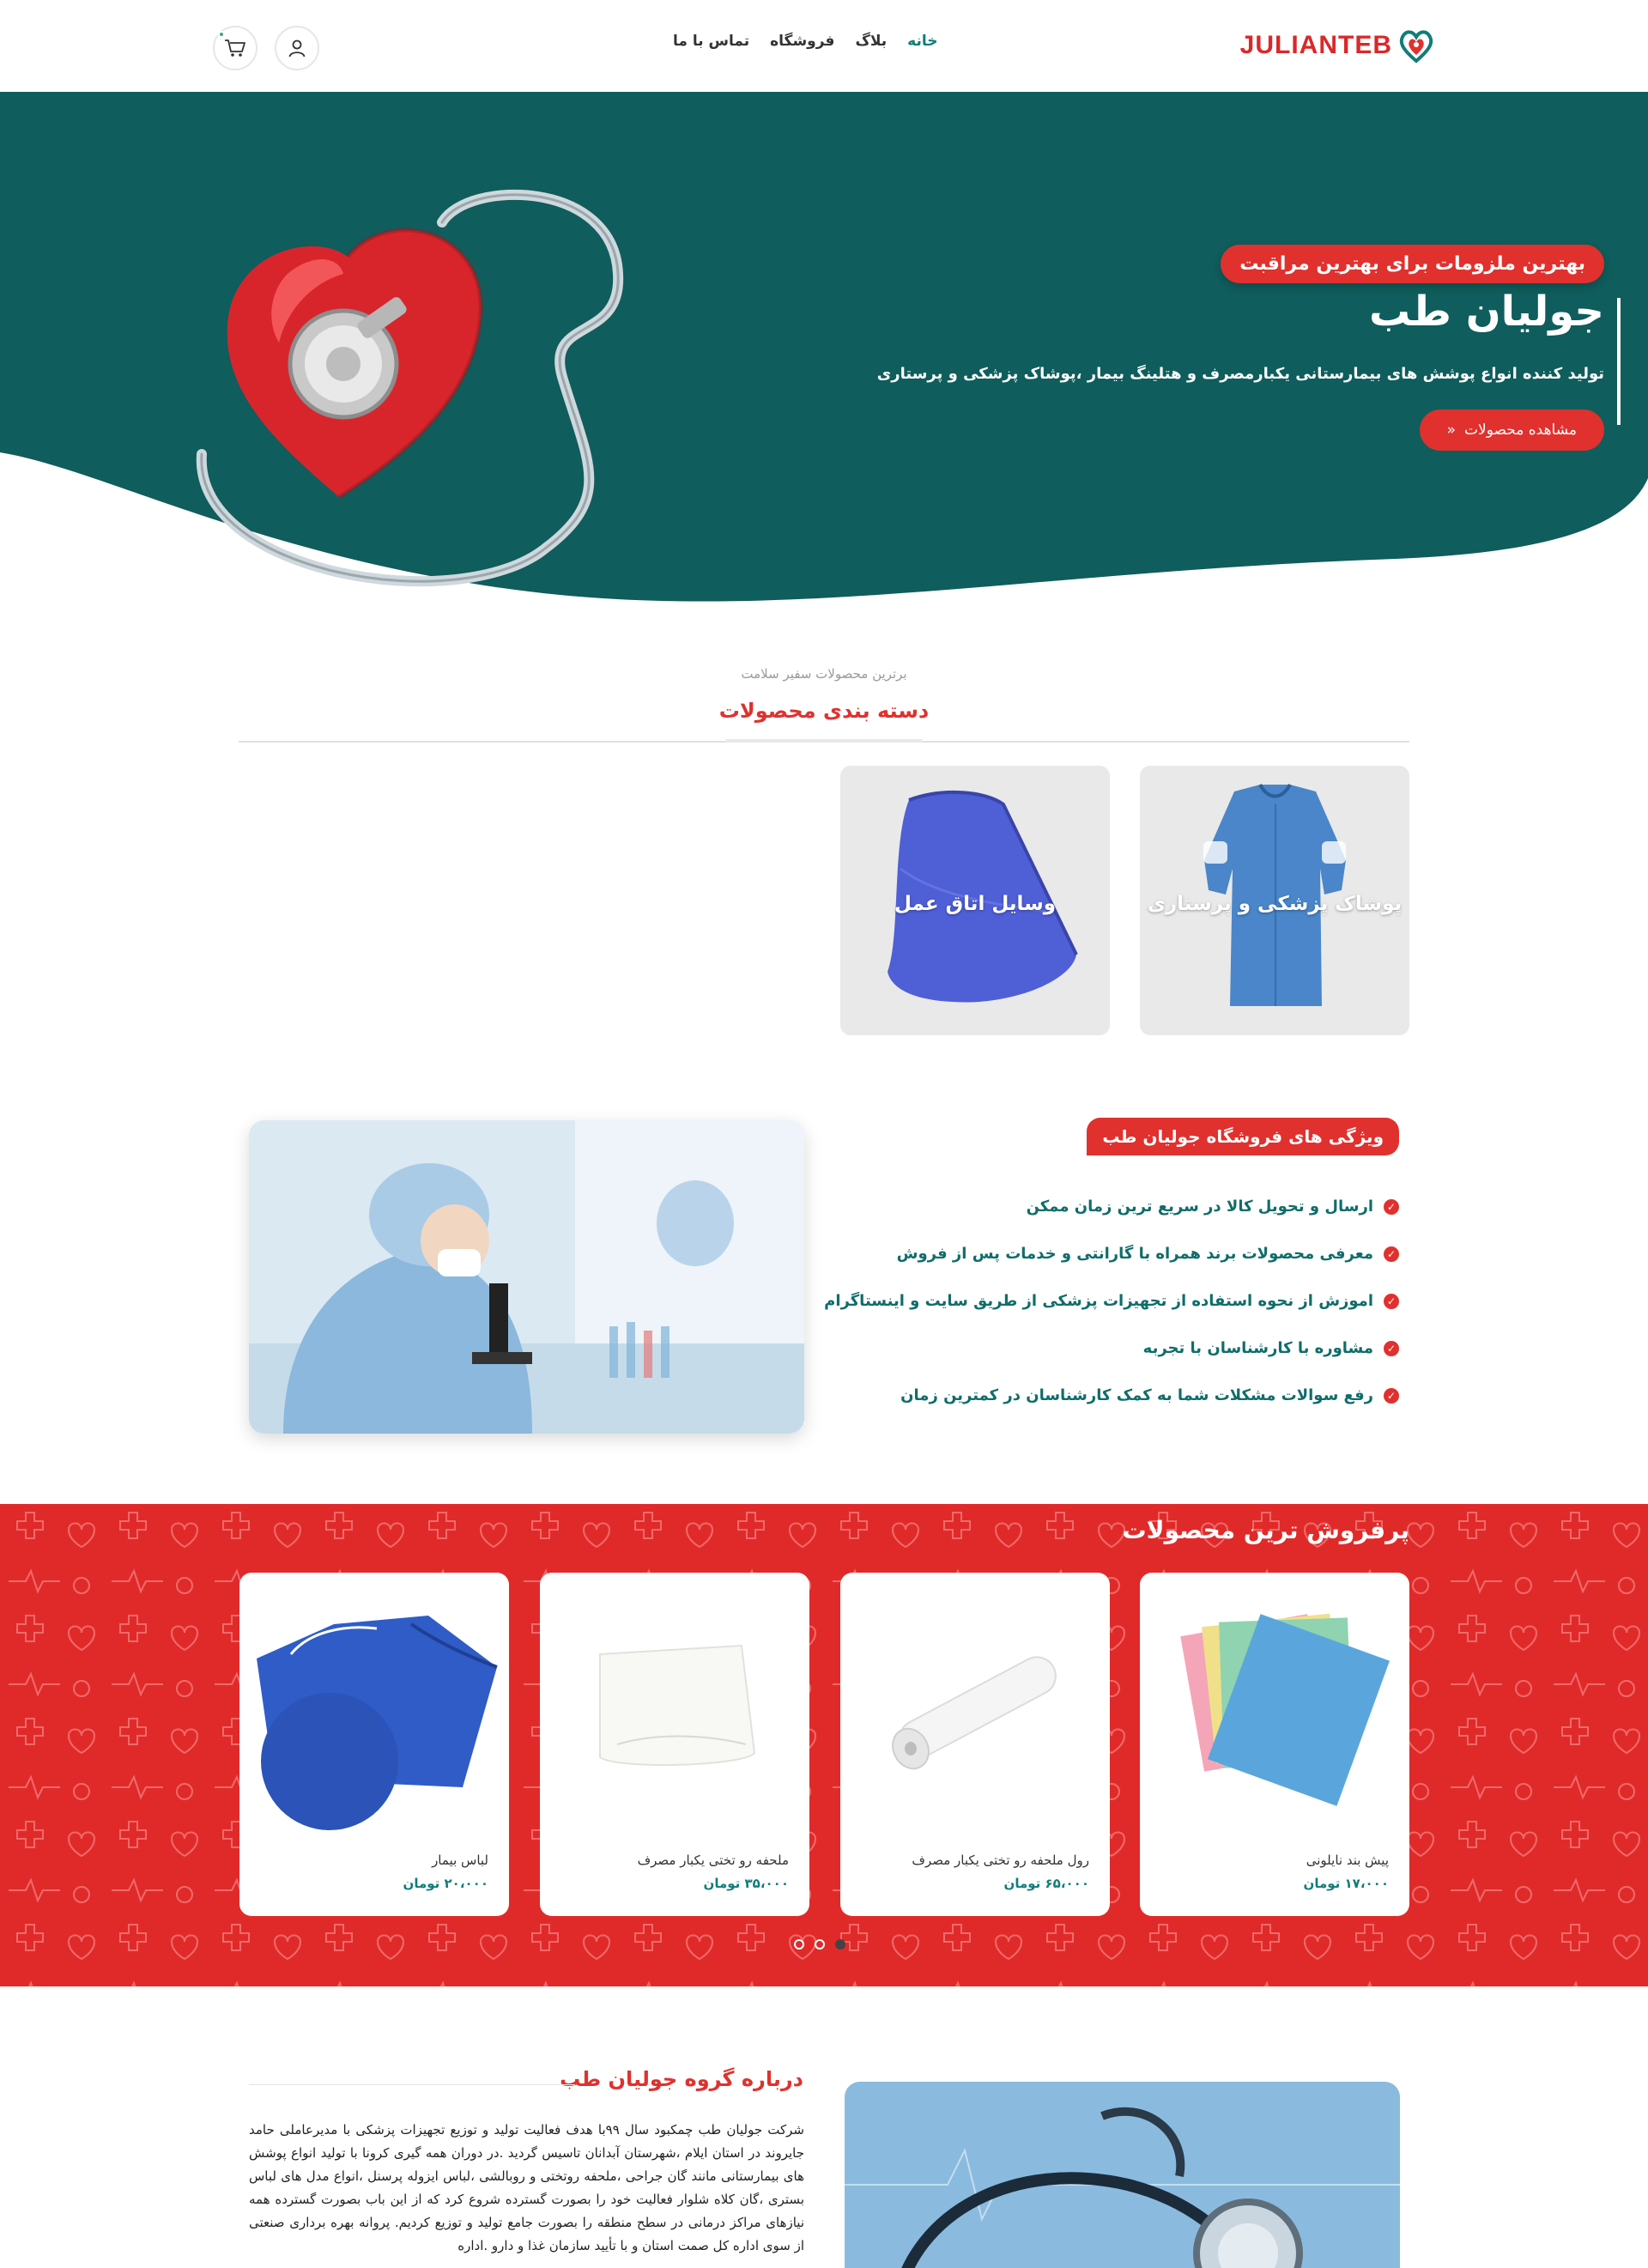 Image resolution: width=1648 pixels, height=2268 pixels. I want to click on lab-scientist-image, so click(526, 1277).